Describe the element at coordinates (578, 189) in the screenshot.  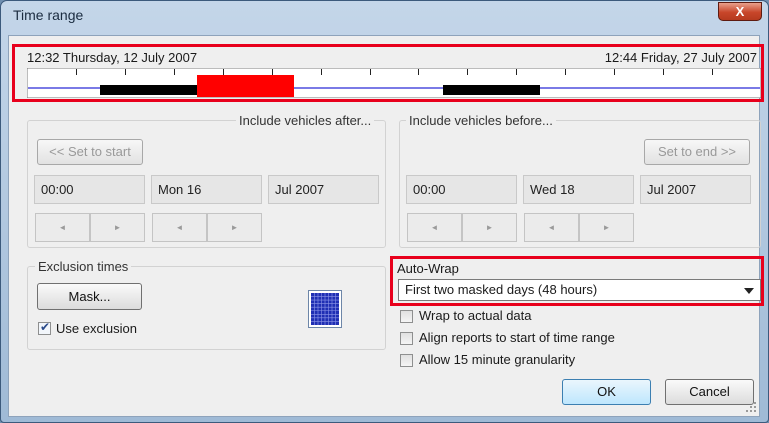
I see `before-day-field: Wed 18` at that location.